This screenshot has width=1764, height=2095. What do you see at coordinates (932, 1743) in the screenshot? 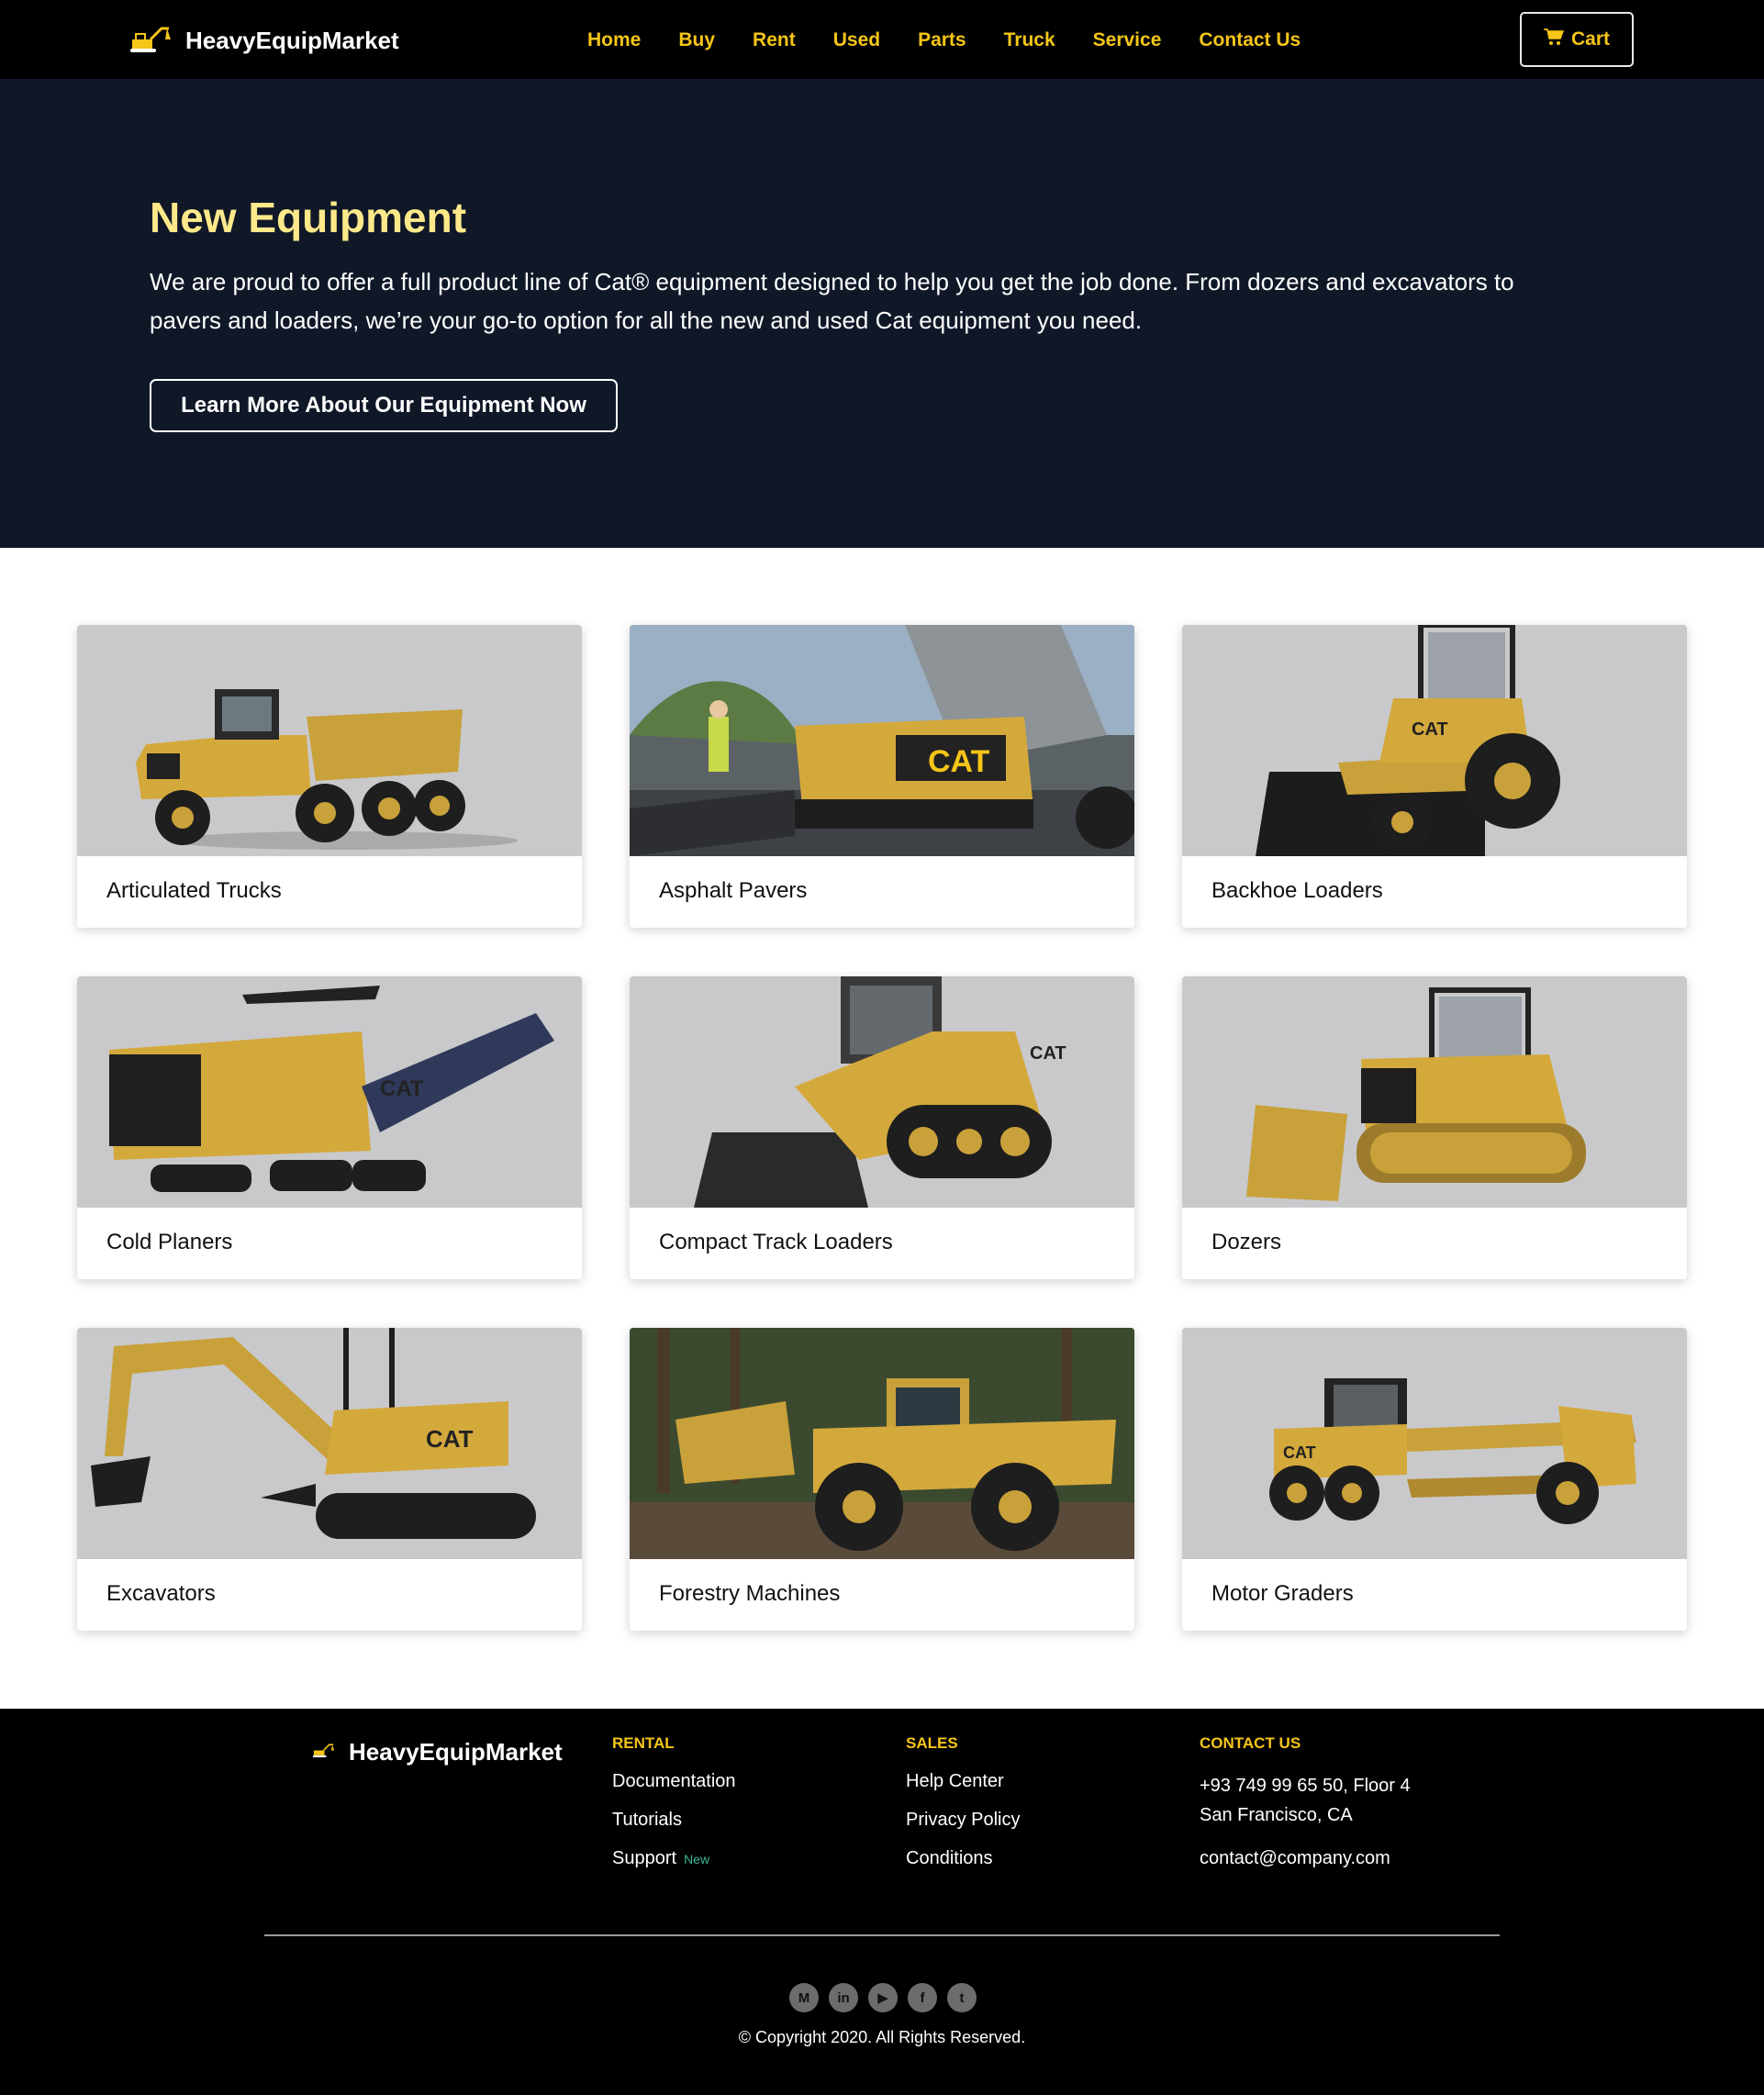
I see `footer-sales-heading: SALES` at bounding box center [932, 1743].